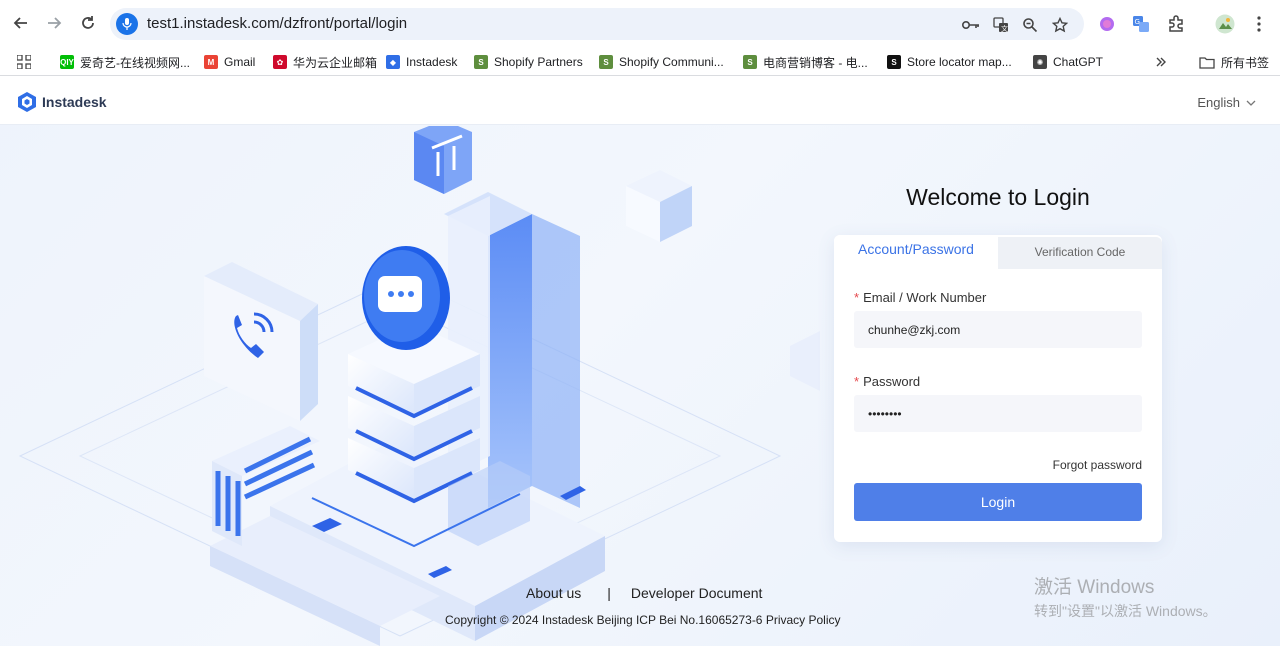 The image size is (1280, 646). I want to click on language-selector: English, so click(1226, 102).